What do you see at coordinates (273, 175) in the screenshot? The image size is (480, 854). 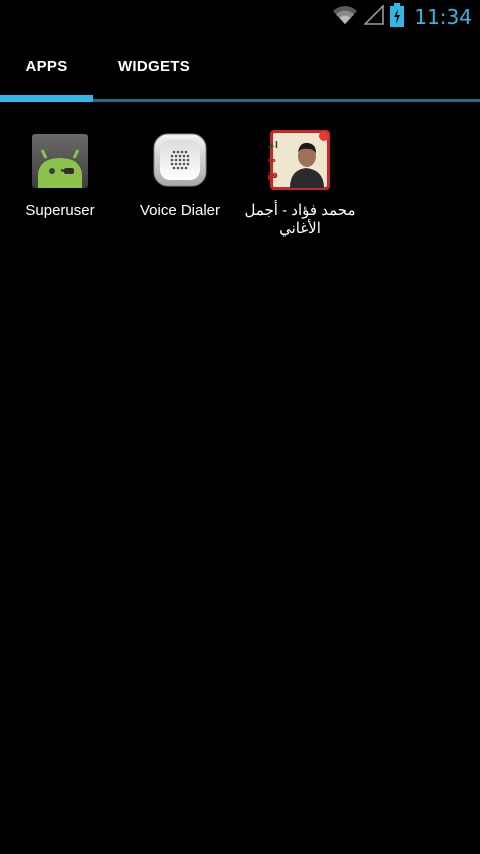 I see `svg-text: فؤاد` at bounding box center [273, 175].